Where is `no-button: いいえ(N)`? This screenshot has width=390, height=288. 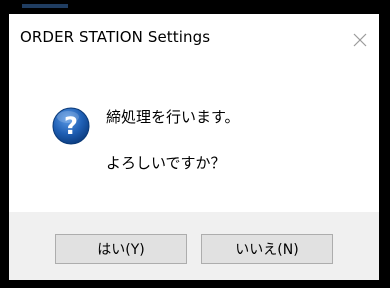 no-button: いいえ(N) is located at coordinates (267, 249).